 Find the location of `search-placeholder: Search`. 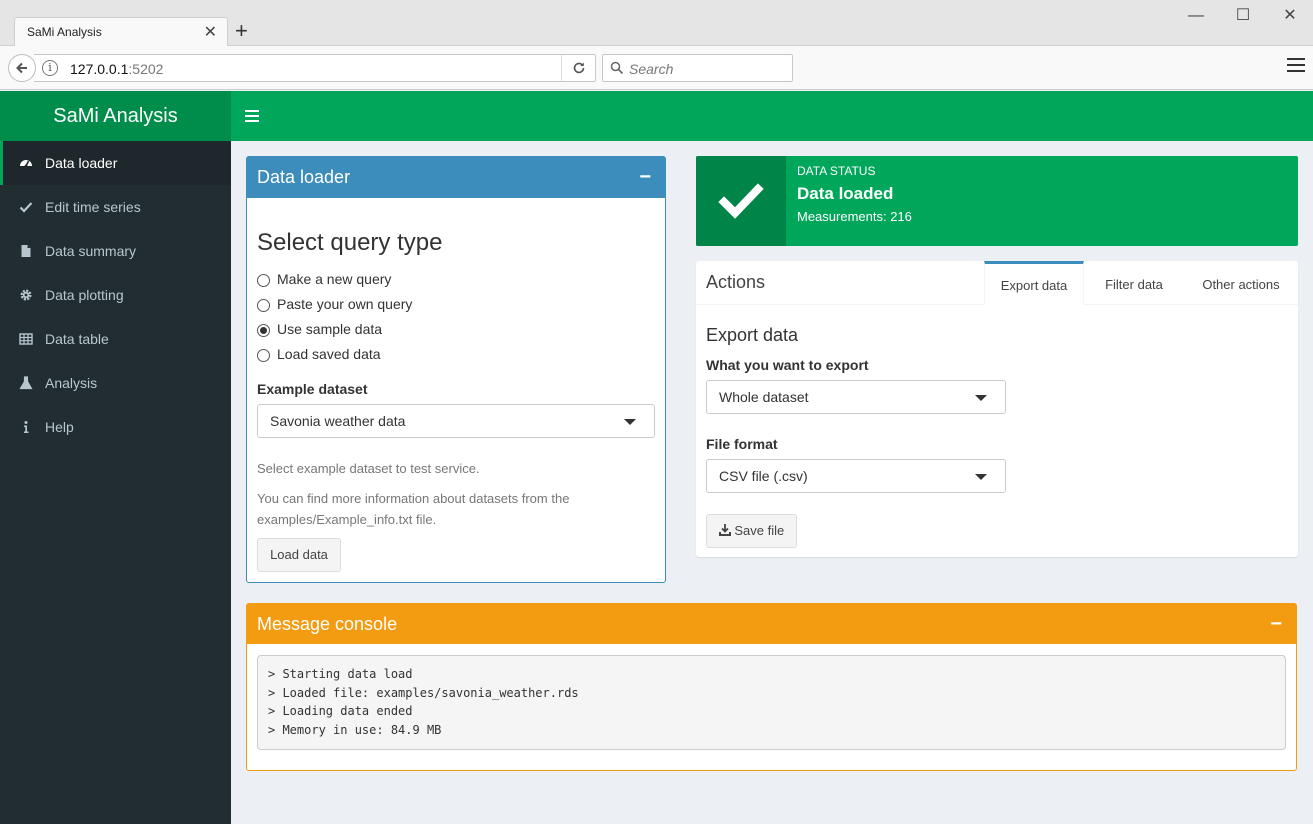

search-placeholder: Search is located at coordinates (651, 69).